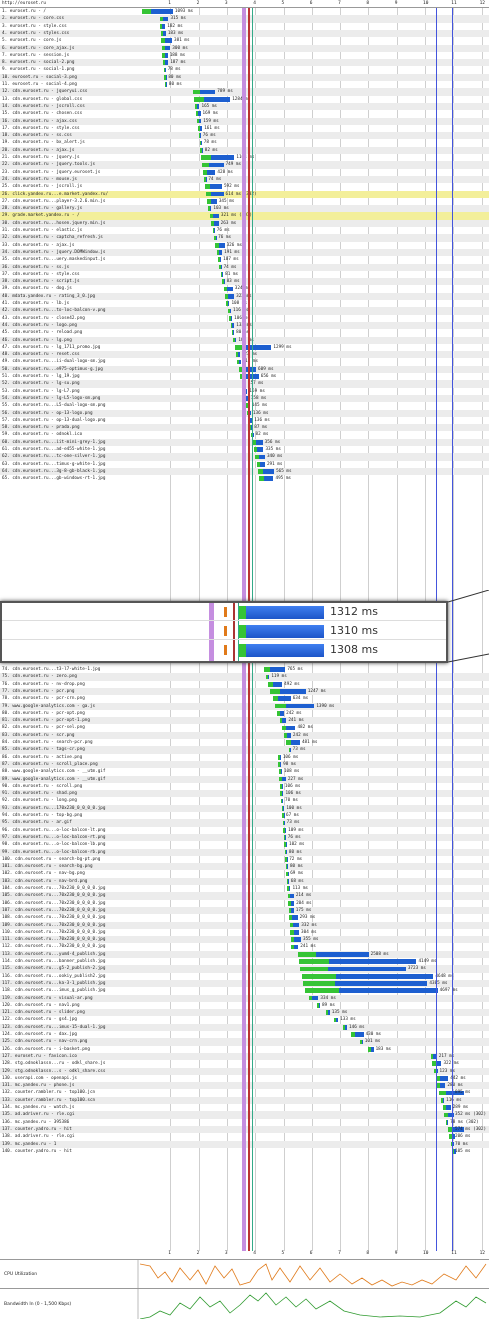  Describe the element at coordinates (41, 376) in the screenshot. I see `request-label: 51. cdn.euroset.ru - lg_19.jpg` at that location.